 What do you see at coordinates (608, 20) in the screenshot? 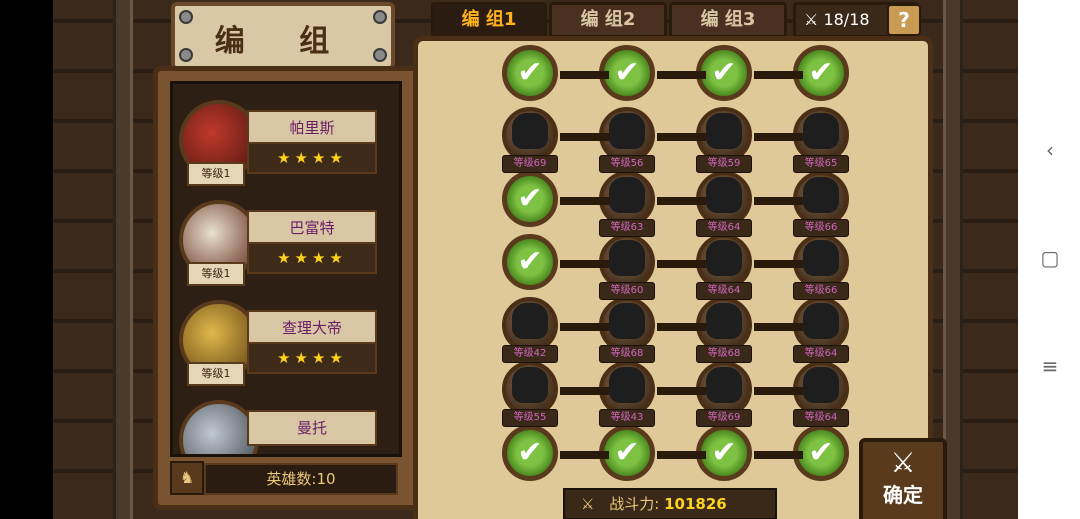
I see `tab-team-2: 编 组2` at bounding box center [608, 20].